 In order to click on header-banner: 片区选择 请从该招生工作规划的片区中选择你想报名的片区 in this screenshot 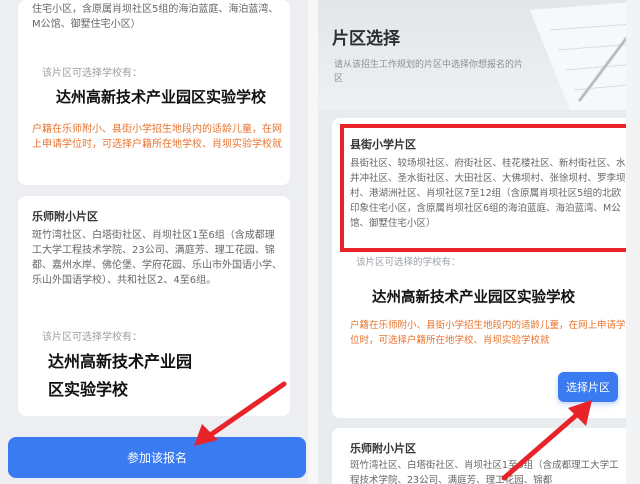, I will do `click(472, 55)`.